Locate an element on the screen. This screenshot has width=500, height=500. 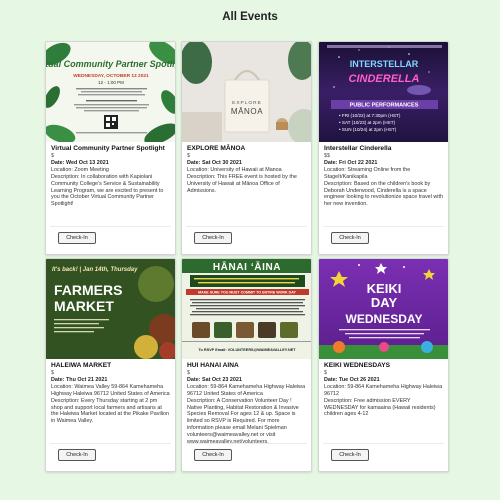
event-title: Virtual Community Partner Spotlight is located at coordinates (110, 149).